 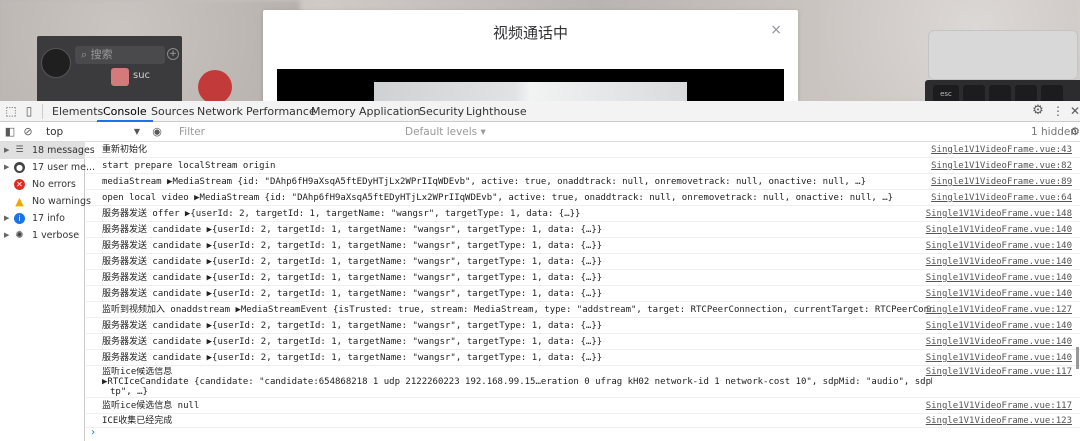 What do you see at coordinates (109, 68) in the screenshot?
I see `chat-panel: ⌕ 搜索 + suc` at bounding box center [109, 68].